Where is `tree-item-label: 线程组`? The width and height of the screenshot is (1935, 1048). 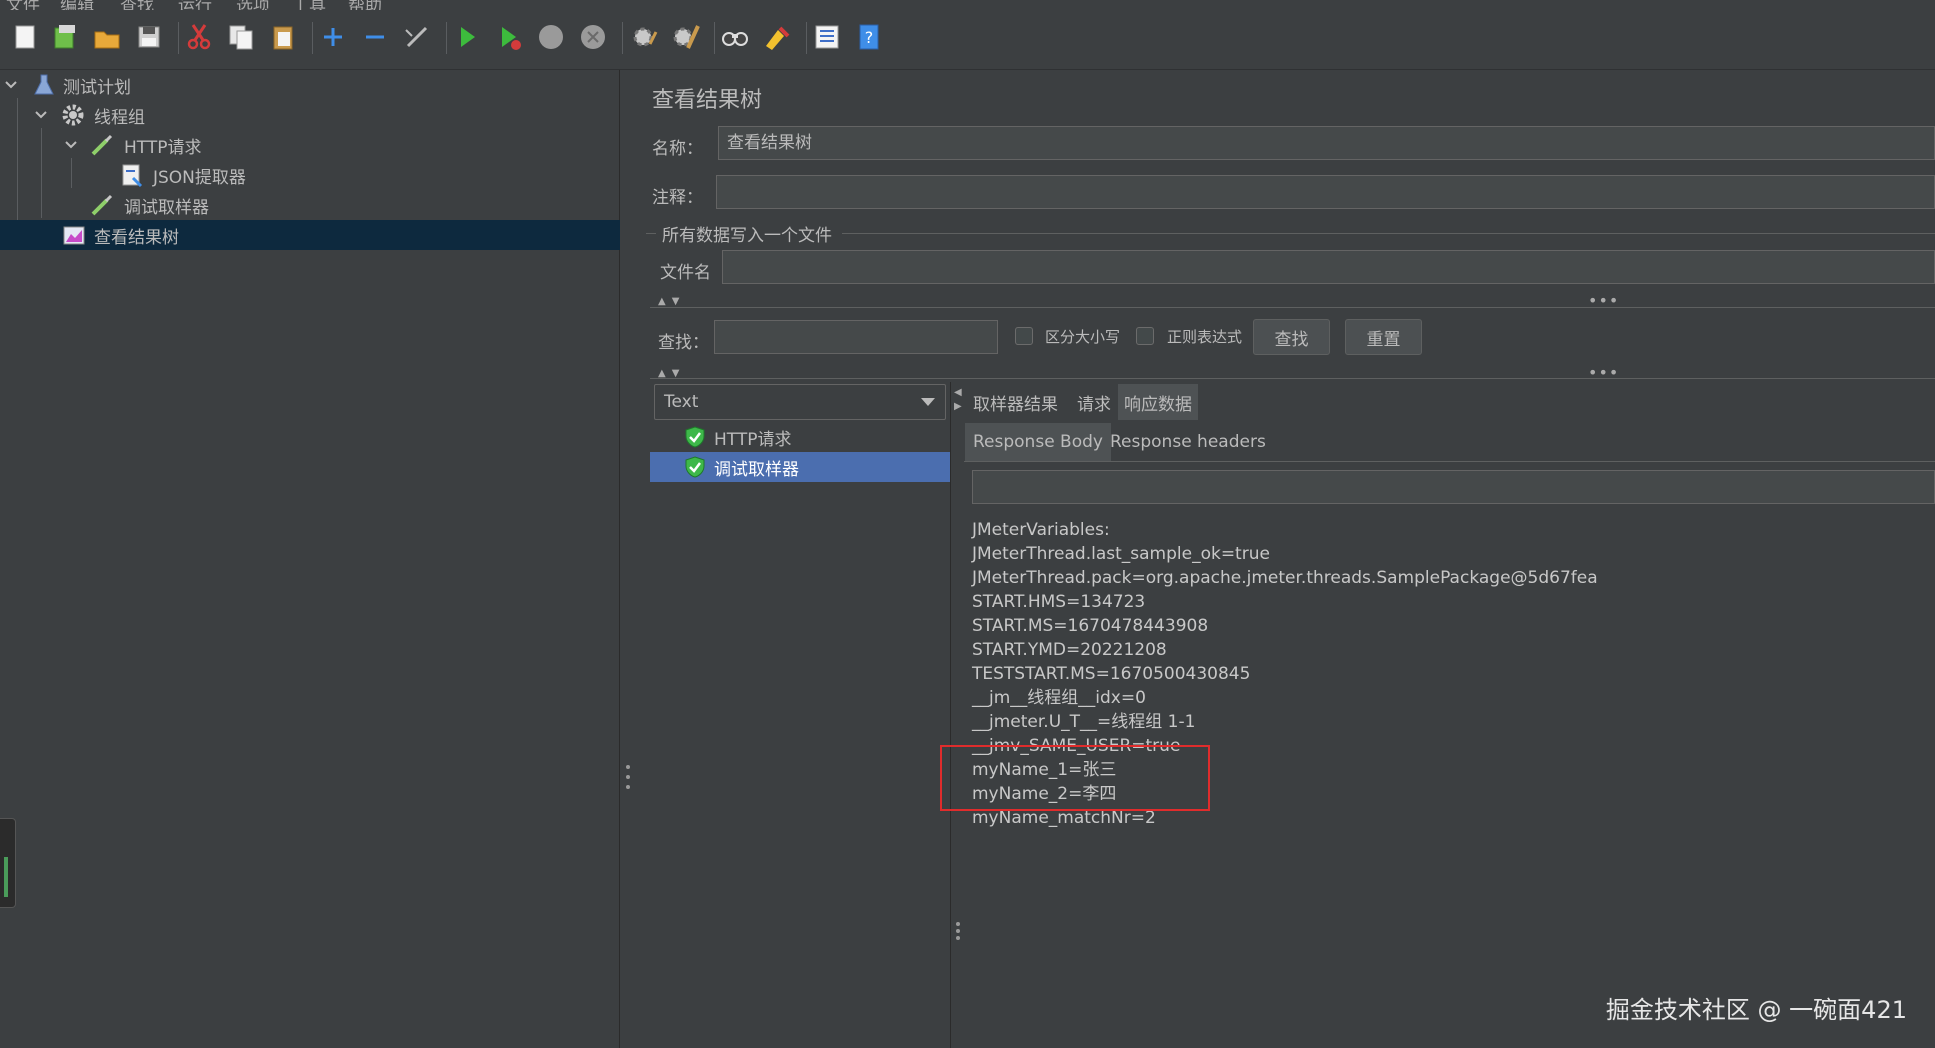
tree-item-label: 线程组 is located at coordinates (119, 117).